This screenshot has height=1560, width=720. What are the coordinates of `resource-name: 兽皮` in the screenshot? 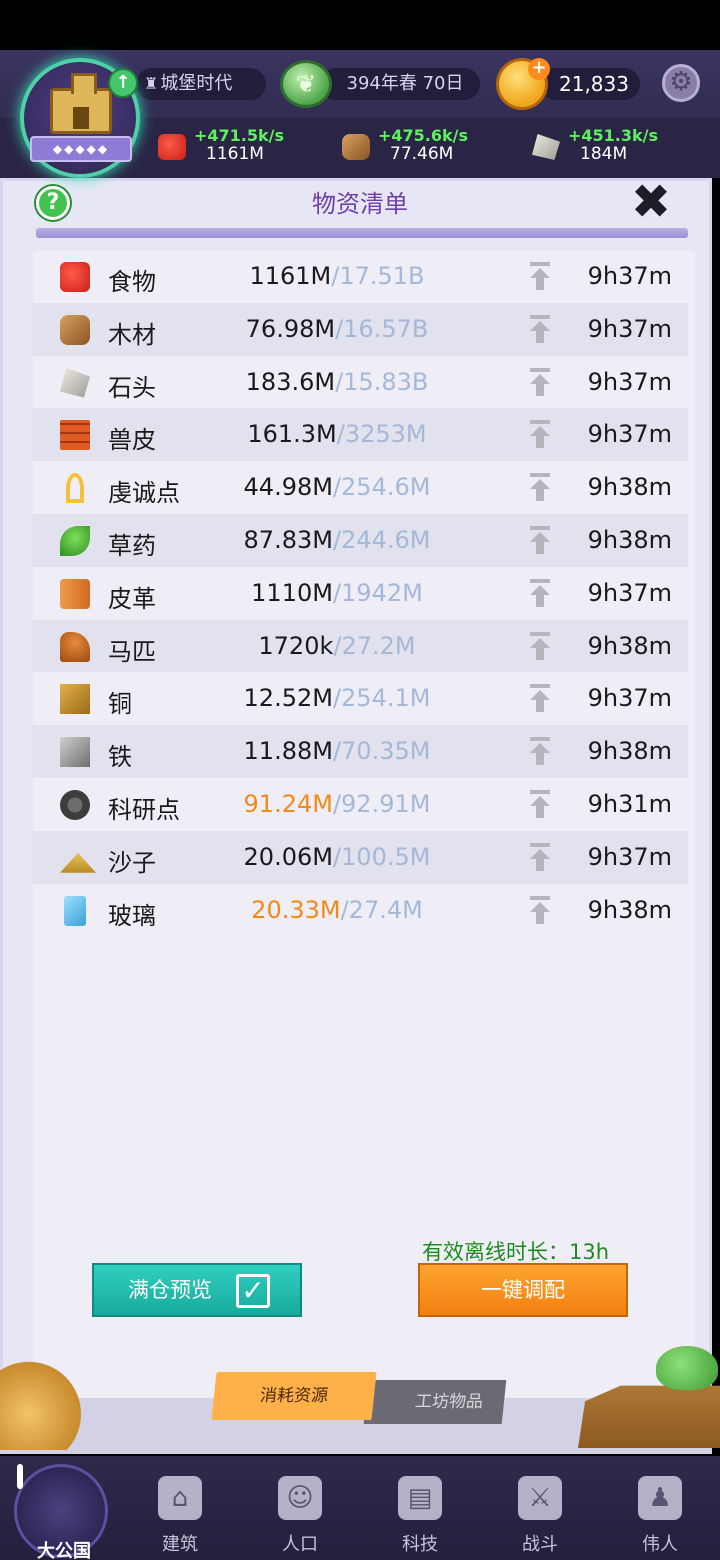 It's located at (132, 440).